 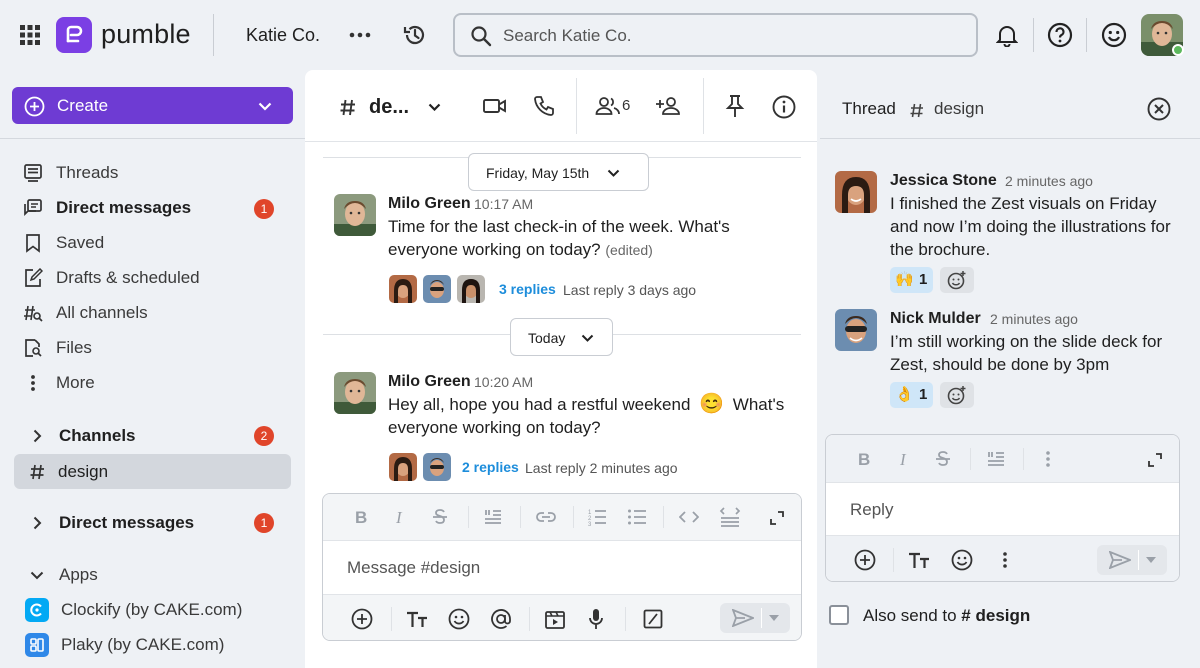 What do you see at coordinates (415, 35) in the screenshot?
I see `history-icon` at bounding box center [415, 35].